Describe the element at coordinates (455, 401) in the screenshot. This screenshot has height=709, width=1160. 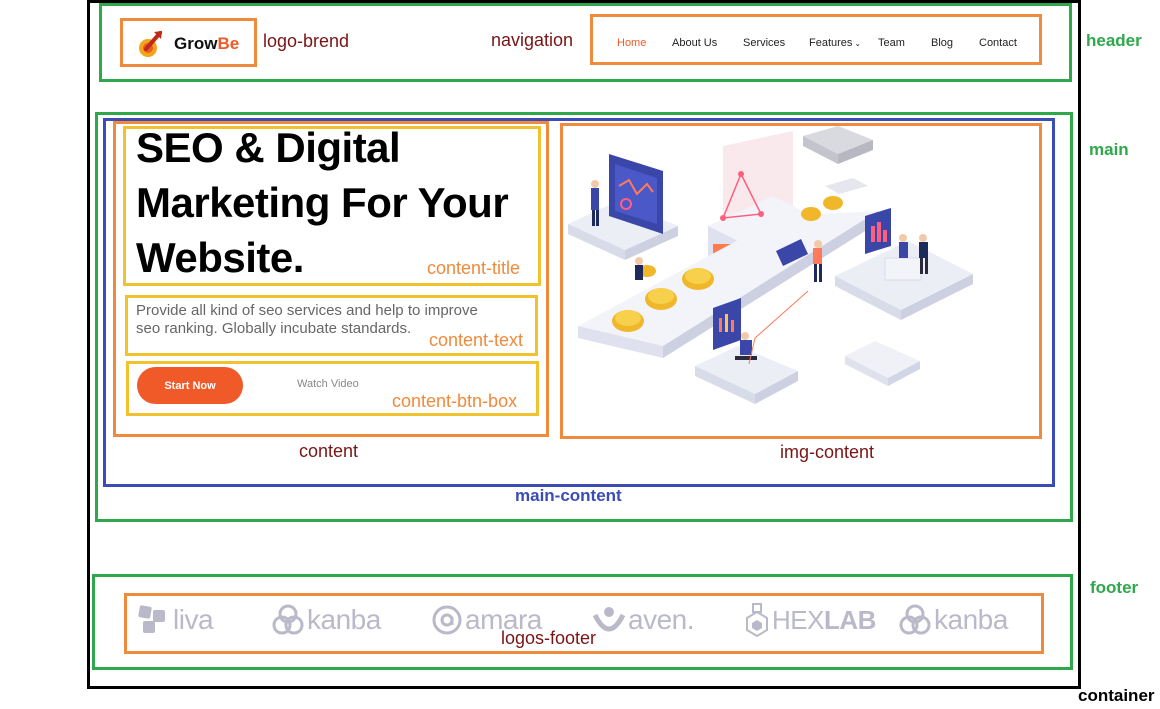
I see `content-btn-box-label: content-btn-box` at that location.